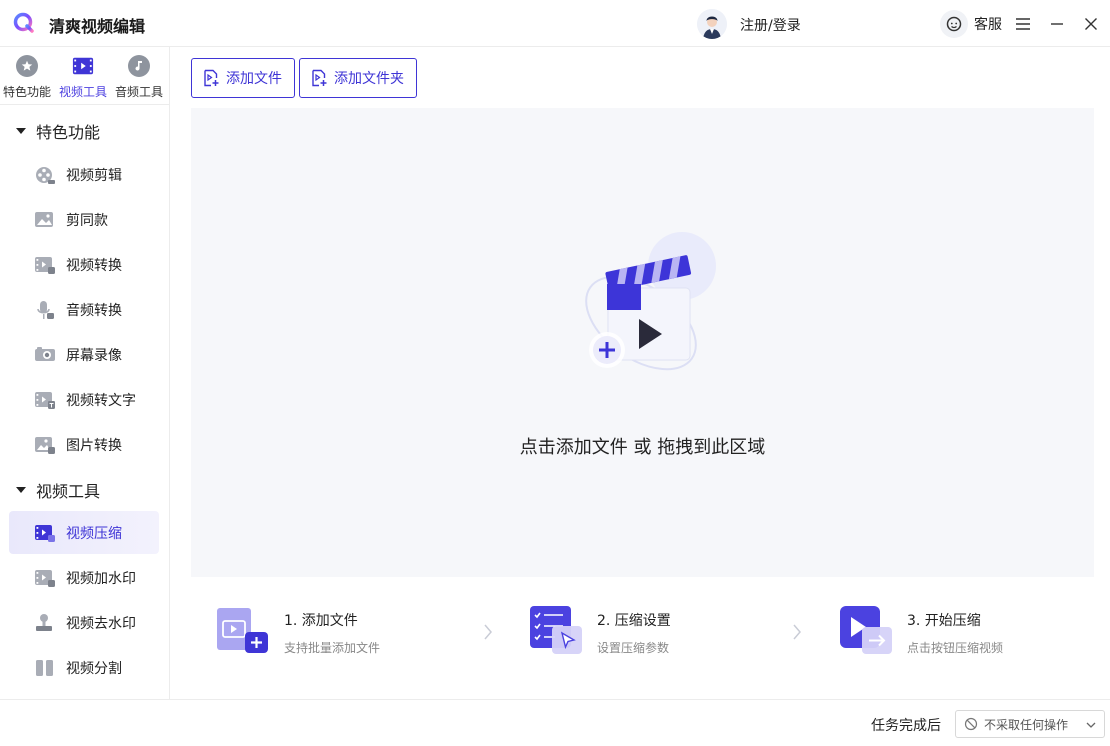 Image resolution: width=1110 pixels, height=746 pixels. What do you see at coordinates (555, 23) in the screenshot?
I see `title-bar: 清爽视频编辑 注册/登录 客服` at bounding box center [555, 23].